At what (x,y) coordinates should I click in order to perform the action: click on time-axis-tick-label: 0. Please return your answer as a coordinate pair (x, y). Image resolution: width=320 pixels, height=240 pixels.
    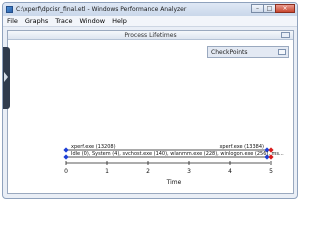
    Looking at the image, I should click on (66, 171).